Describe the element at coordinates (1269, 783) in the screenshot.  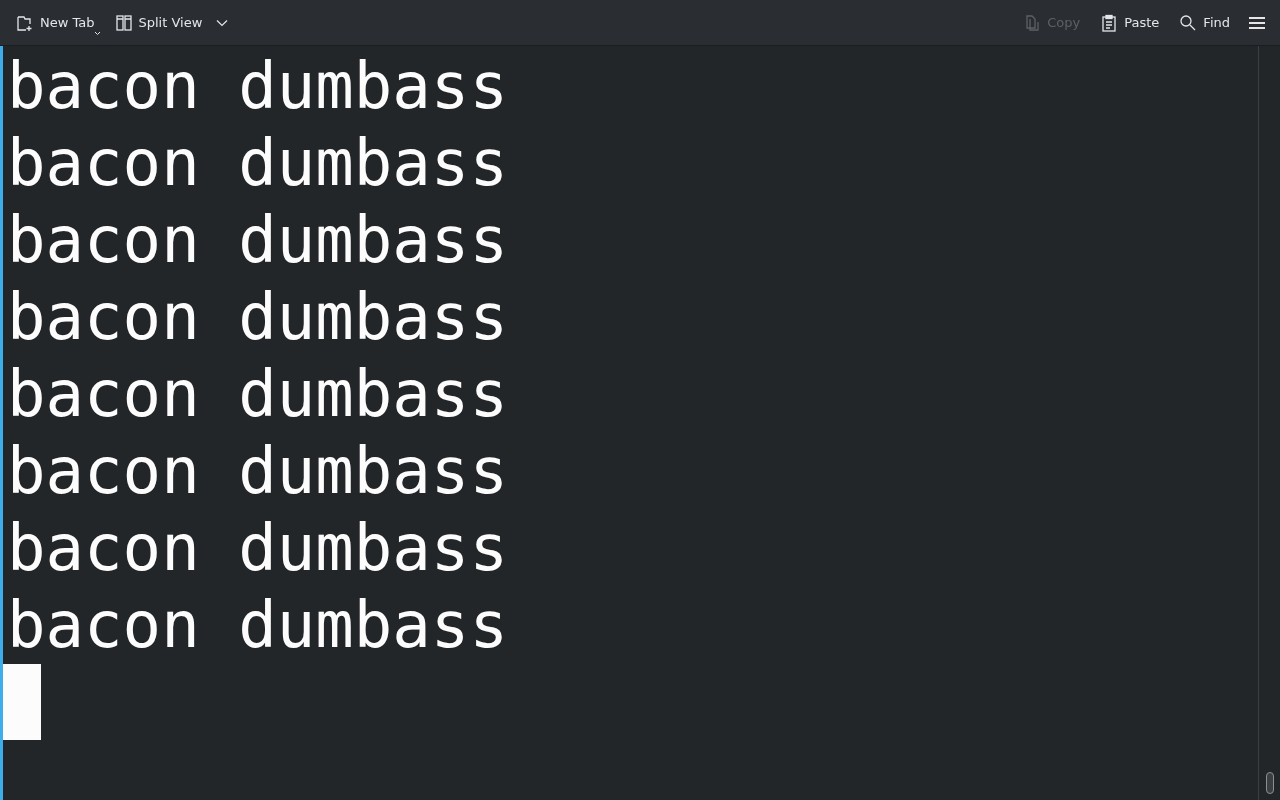
I see `scrollbar-thumb` at that location.